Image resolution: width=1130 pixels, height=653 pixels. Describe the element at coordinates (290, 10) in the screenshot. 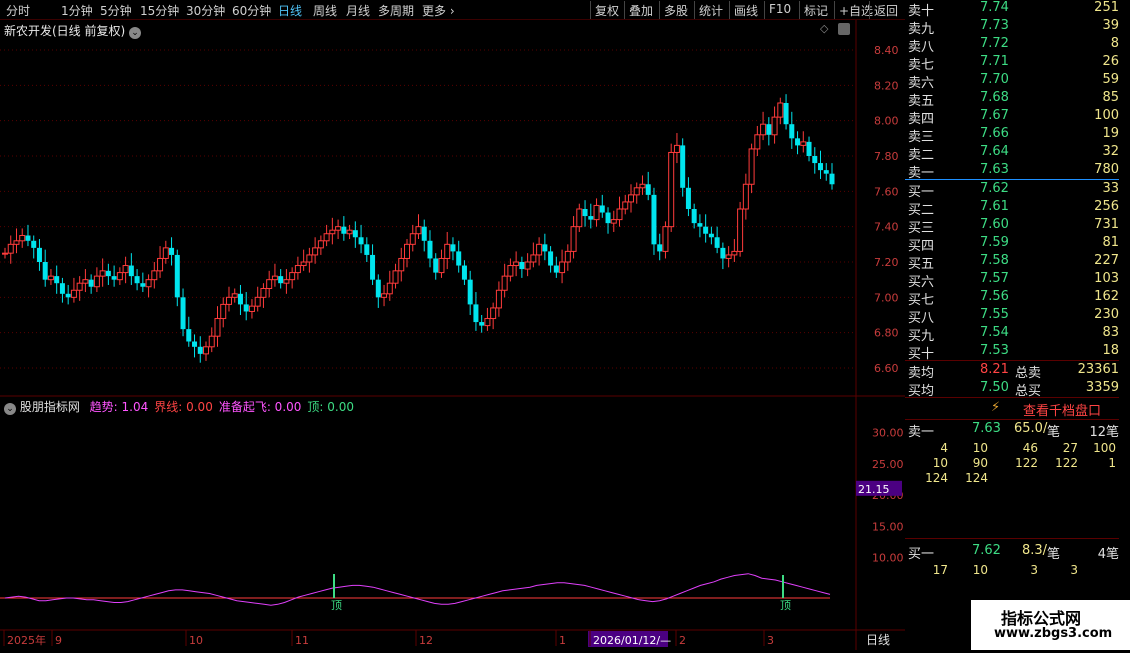

I see `tab-daily: 日线` at that location.